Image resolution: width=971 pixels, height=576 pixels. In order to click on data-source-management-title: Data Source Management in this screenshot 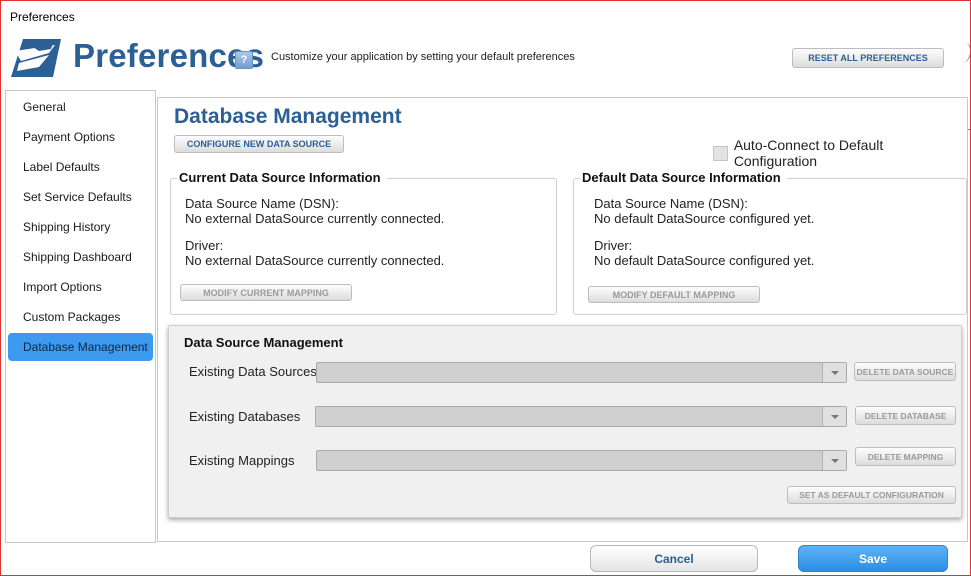, I will do `click(263, 342)`.